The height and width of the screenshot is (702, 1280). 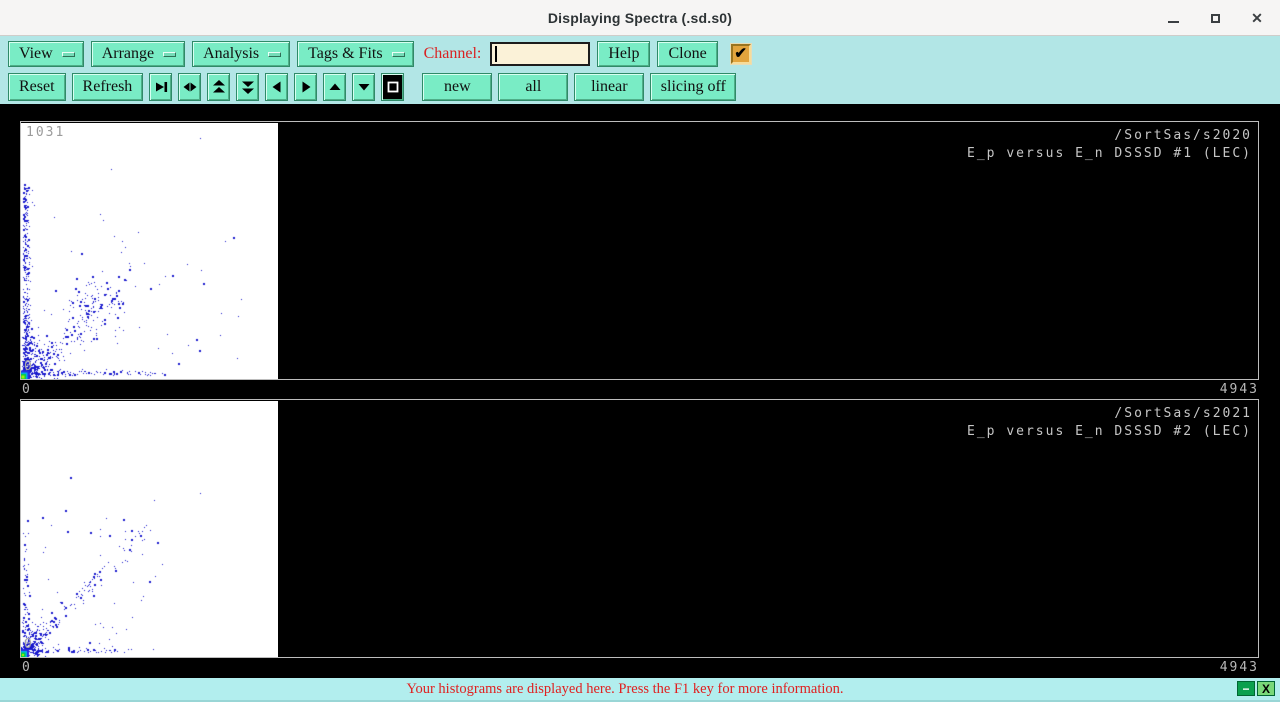 I want to click on new-button: new, so click(x=457, y=86).